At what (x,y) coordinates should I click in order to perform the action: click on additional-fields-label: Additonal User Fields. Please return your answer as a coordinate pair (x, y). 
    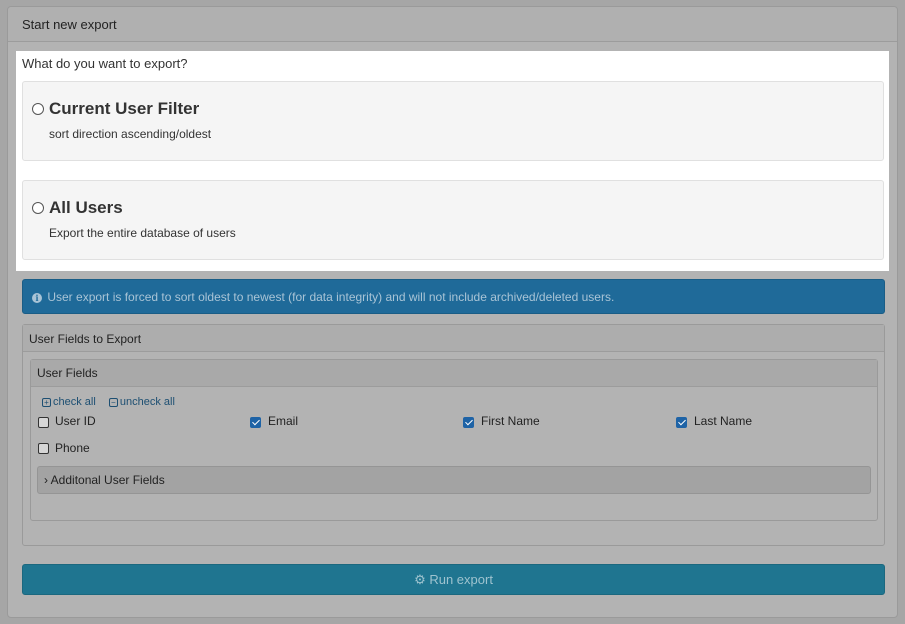
    Looking at the image, I should click on (107, 480).